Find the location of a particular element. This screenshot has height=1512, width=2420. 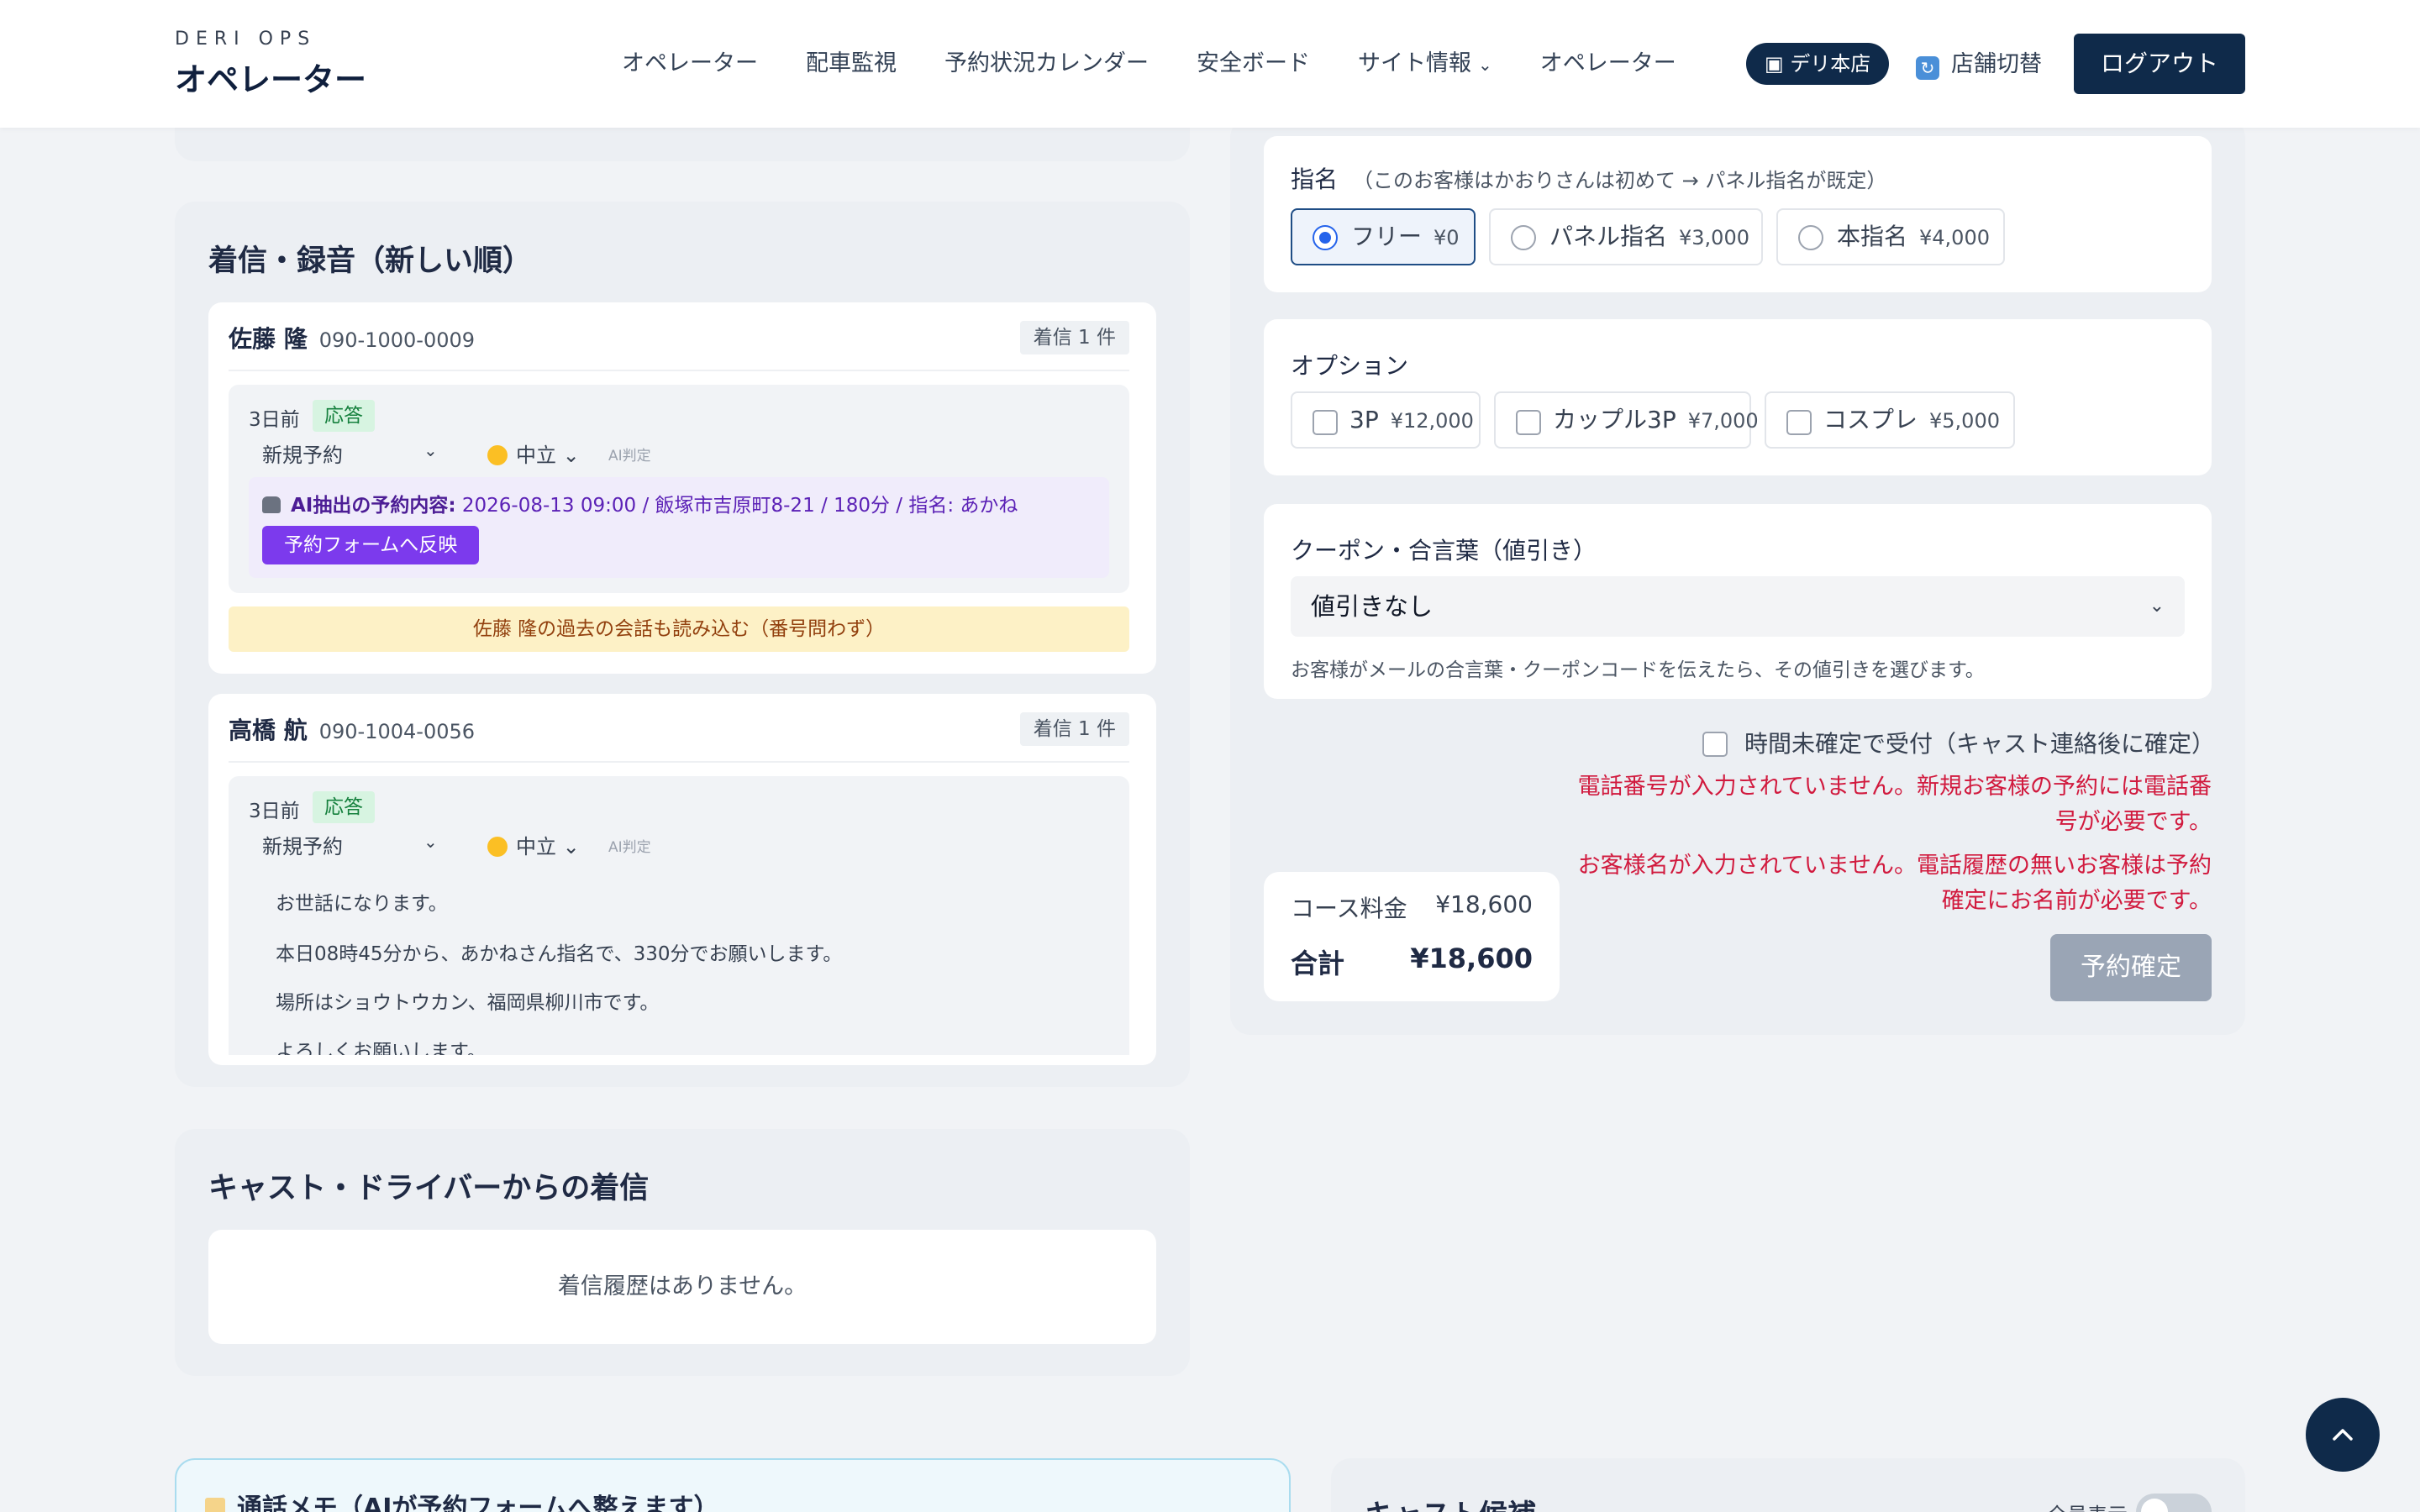

nav-reservation-calendar: 予約状況カレンダー is located at coordinates (1046, 61).